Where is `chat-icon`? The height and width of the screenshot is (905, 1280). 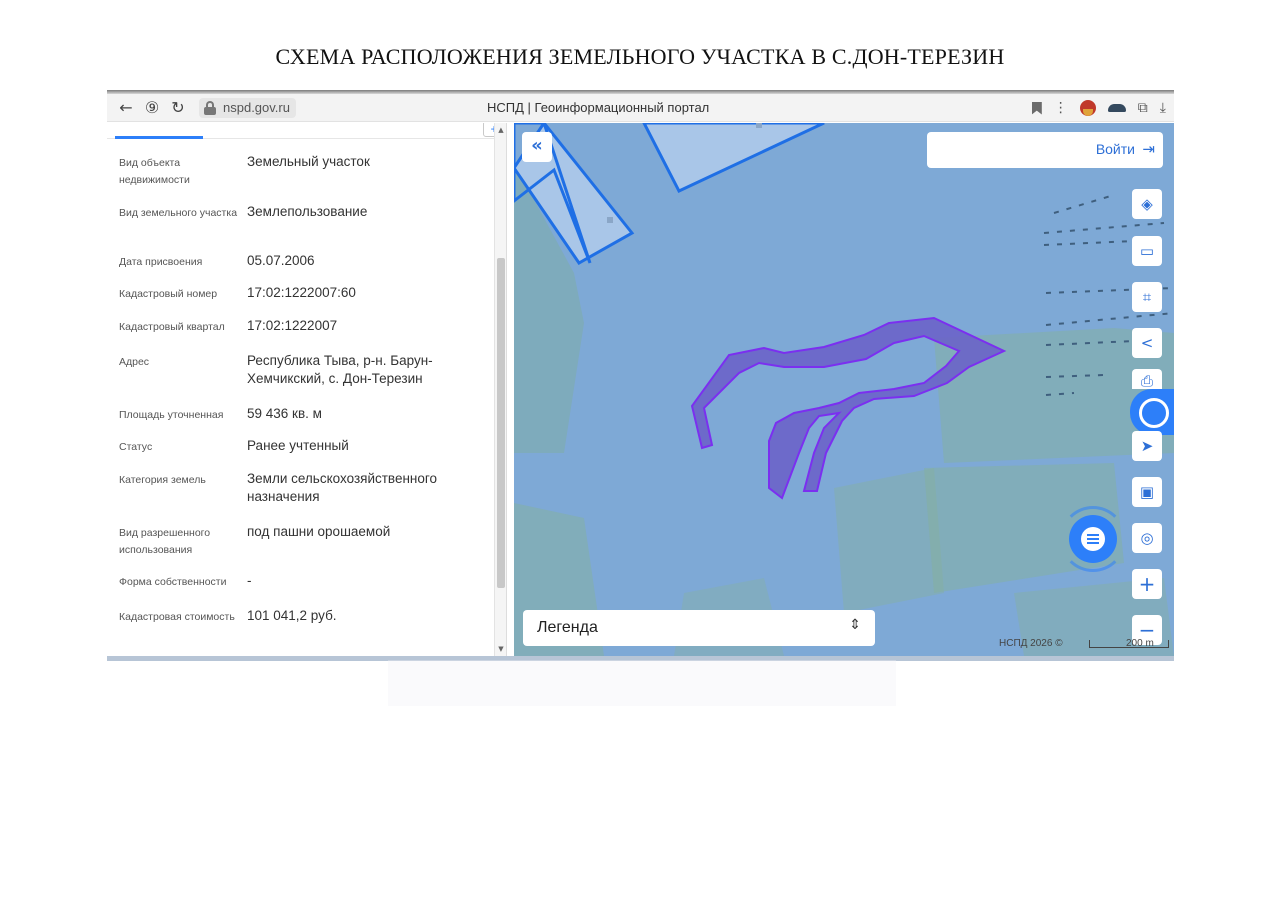 chat-icon is located at coordinates (1093, 539).